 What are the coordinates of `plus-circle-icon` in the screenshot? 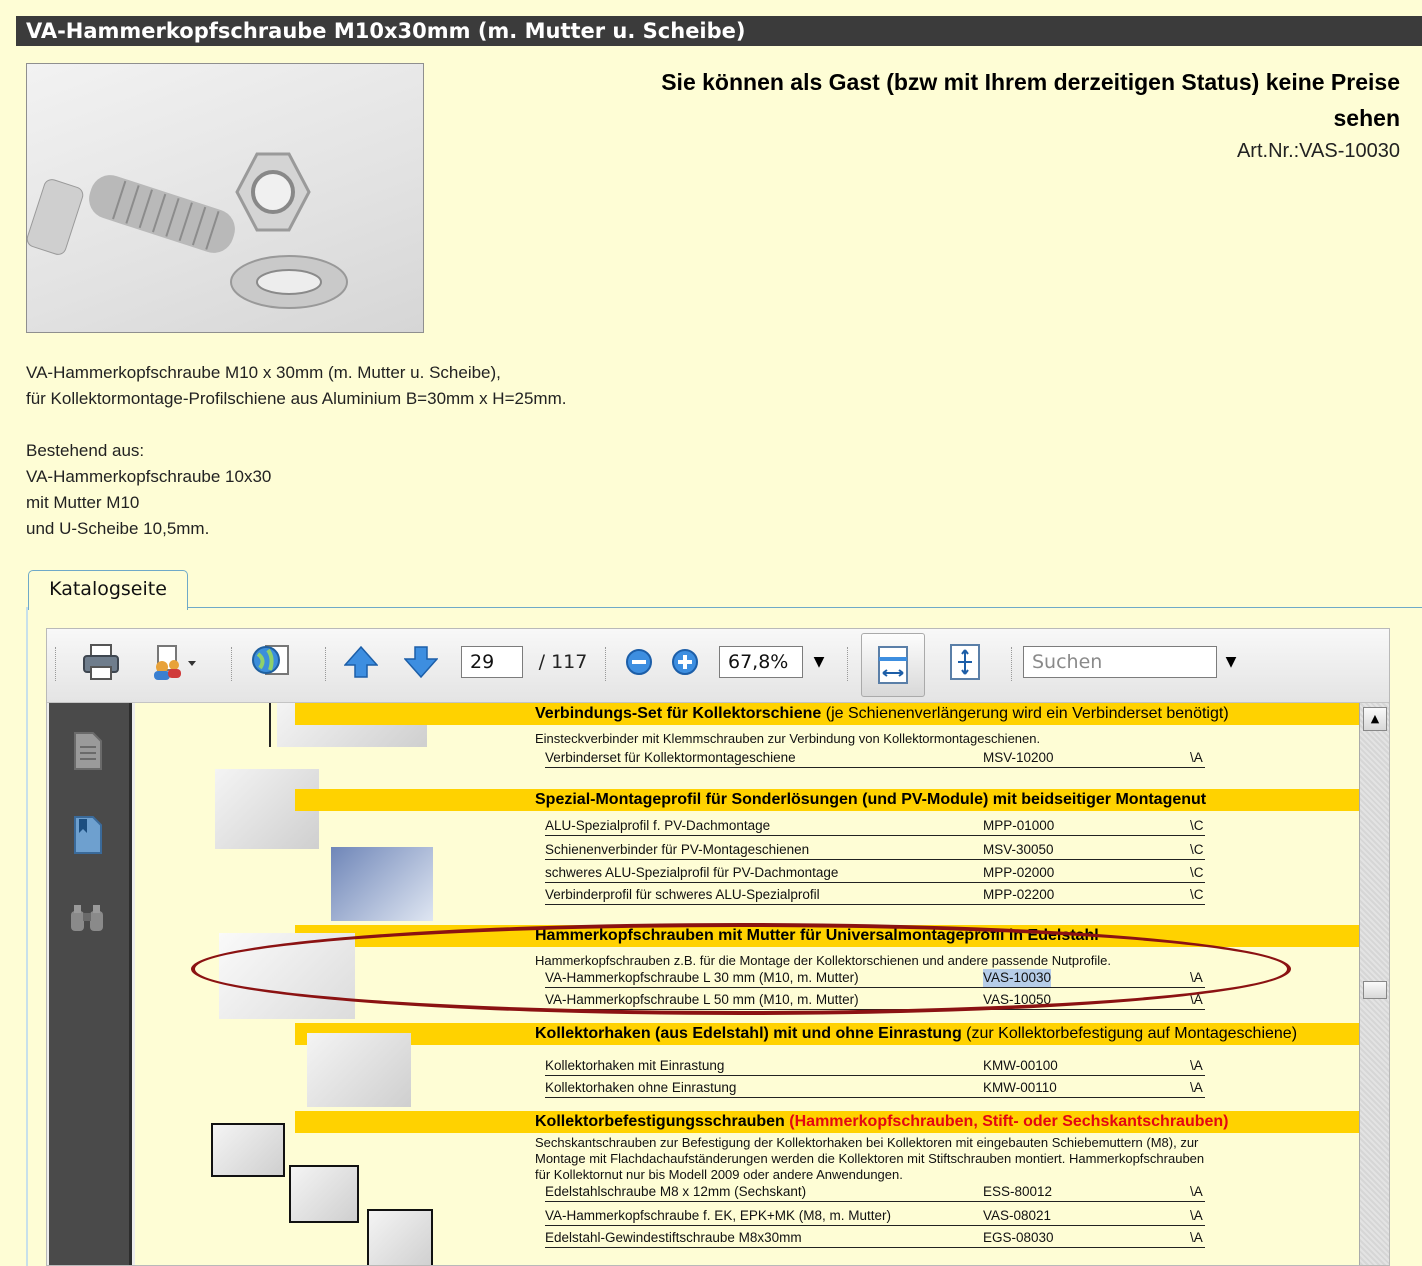 It's located at (685, 662).